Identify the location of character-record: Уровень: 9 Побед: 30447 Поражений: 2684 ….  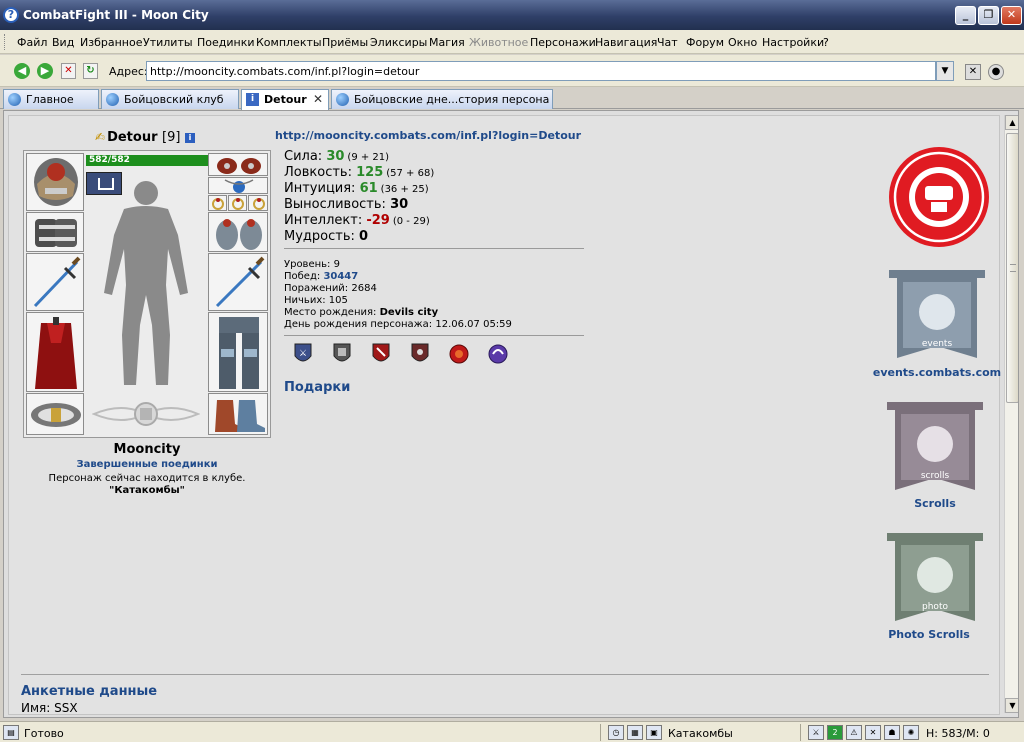
(398, 295).